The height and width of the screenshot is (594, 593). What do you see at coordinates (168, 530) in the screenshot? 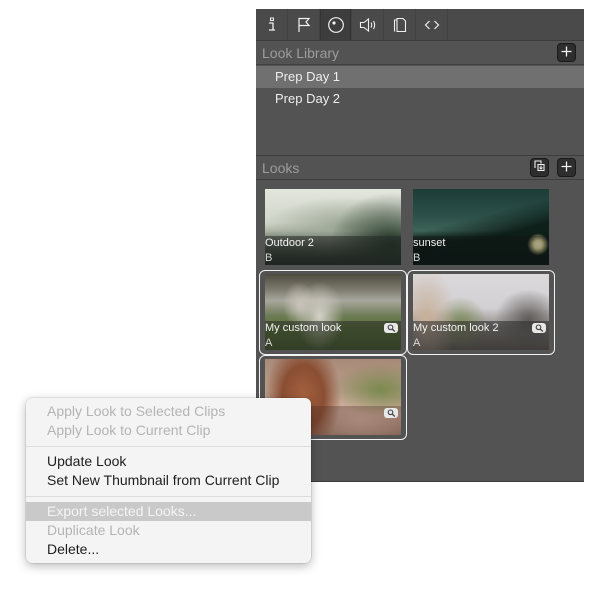
I see `menu-item-duplicate-look: Duplicate Look` at bounding box center [168, 530].